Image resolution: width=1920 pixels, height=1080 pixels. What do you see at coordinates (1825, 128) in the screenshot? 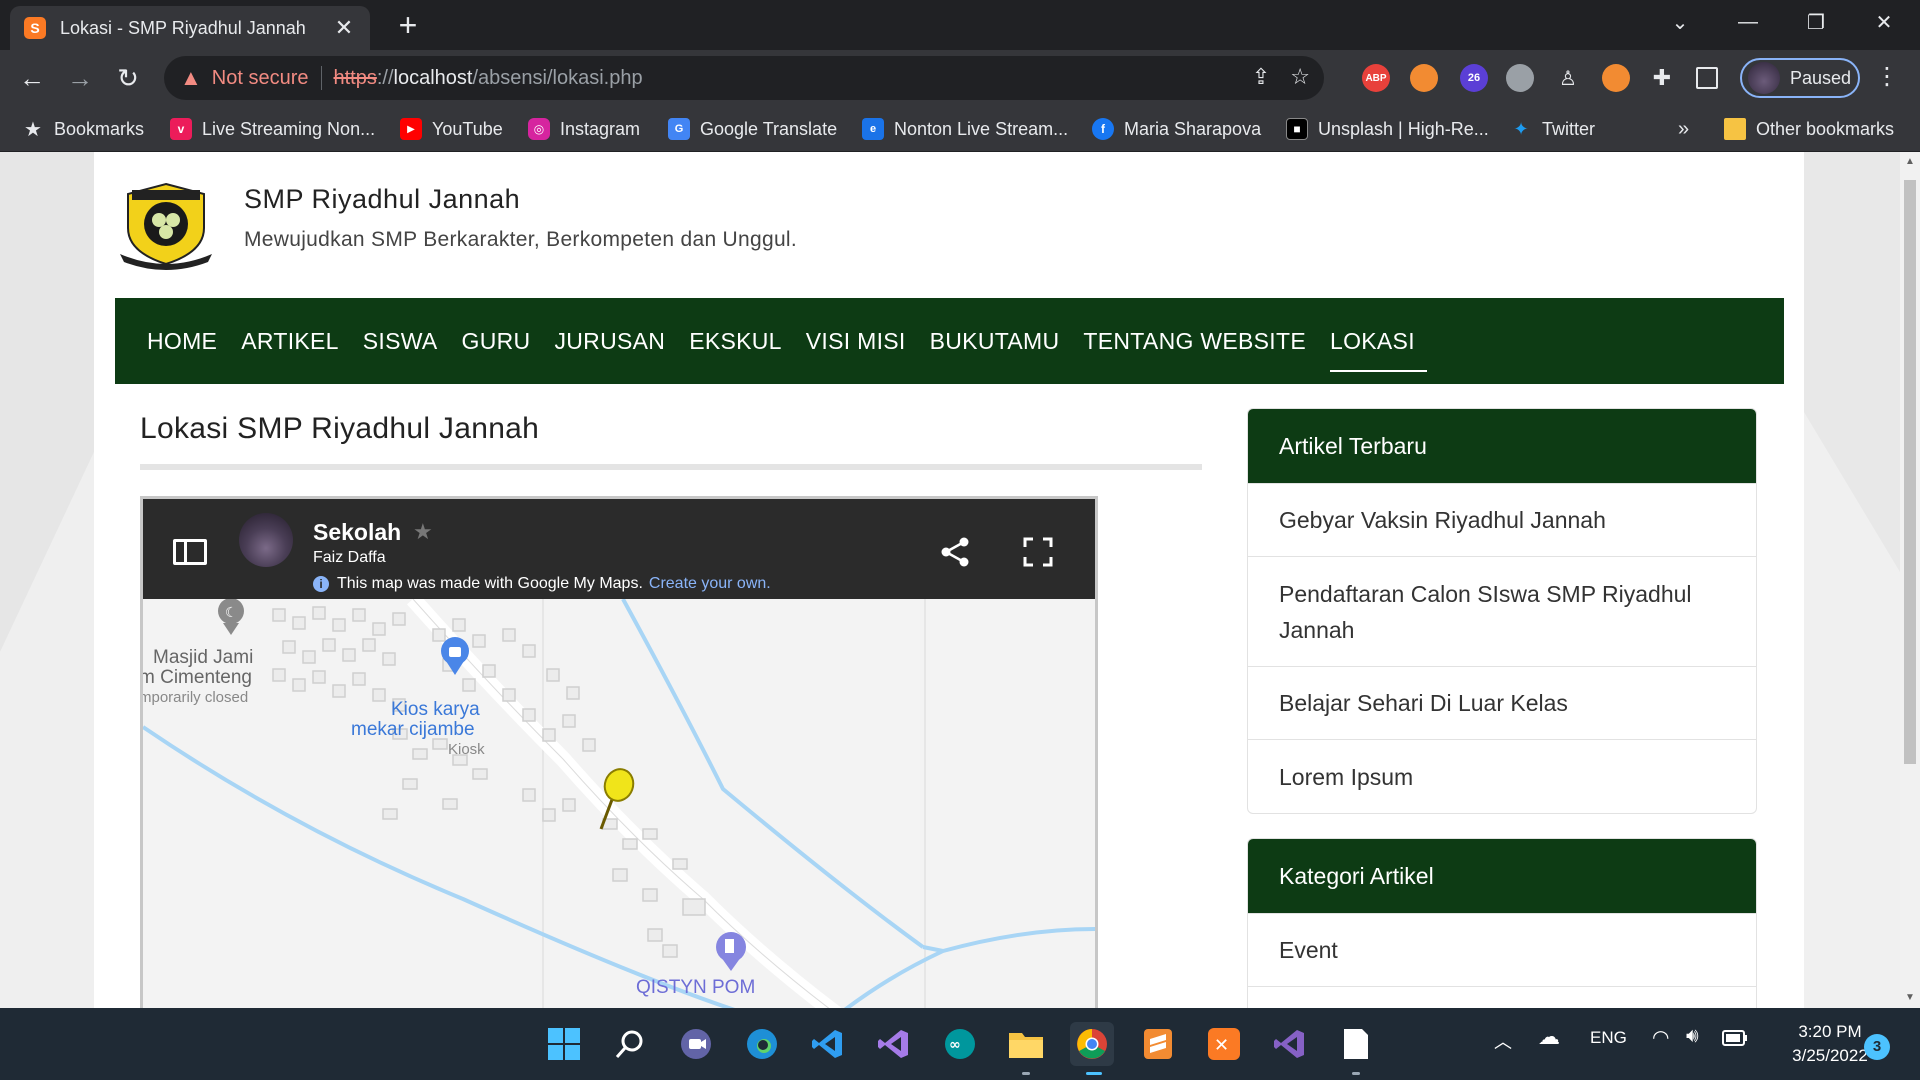
I see `bookmark-label: Other bookmarks` at bounding box center [1825, 128].